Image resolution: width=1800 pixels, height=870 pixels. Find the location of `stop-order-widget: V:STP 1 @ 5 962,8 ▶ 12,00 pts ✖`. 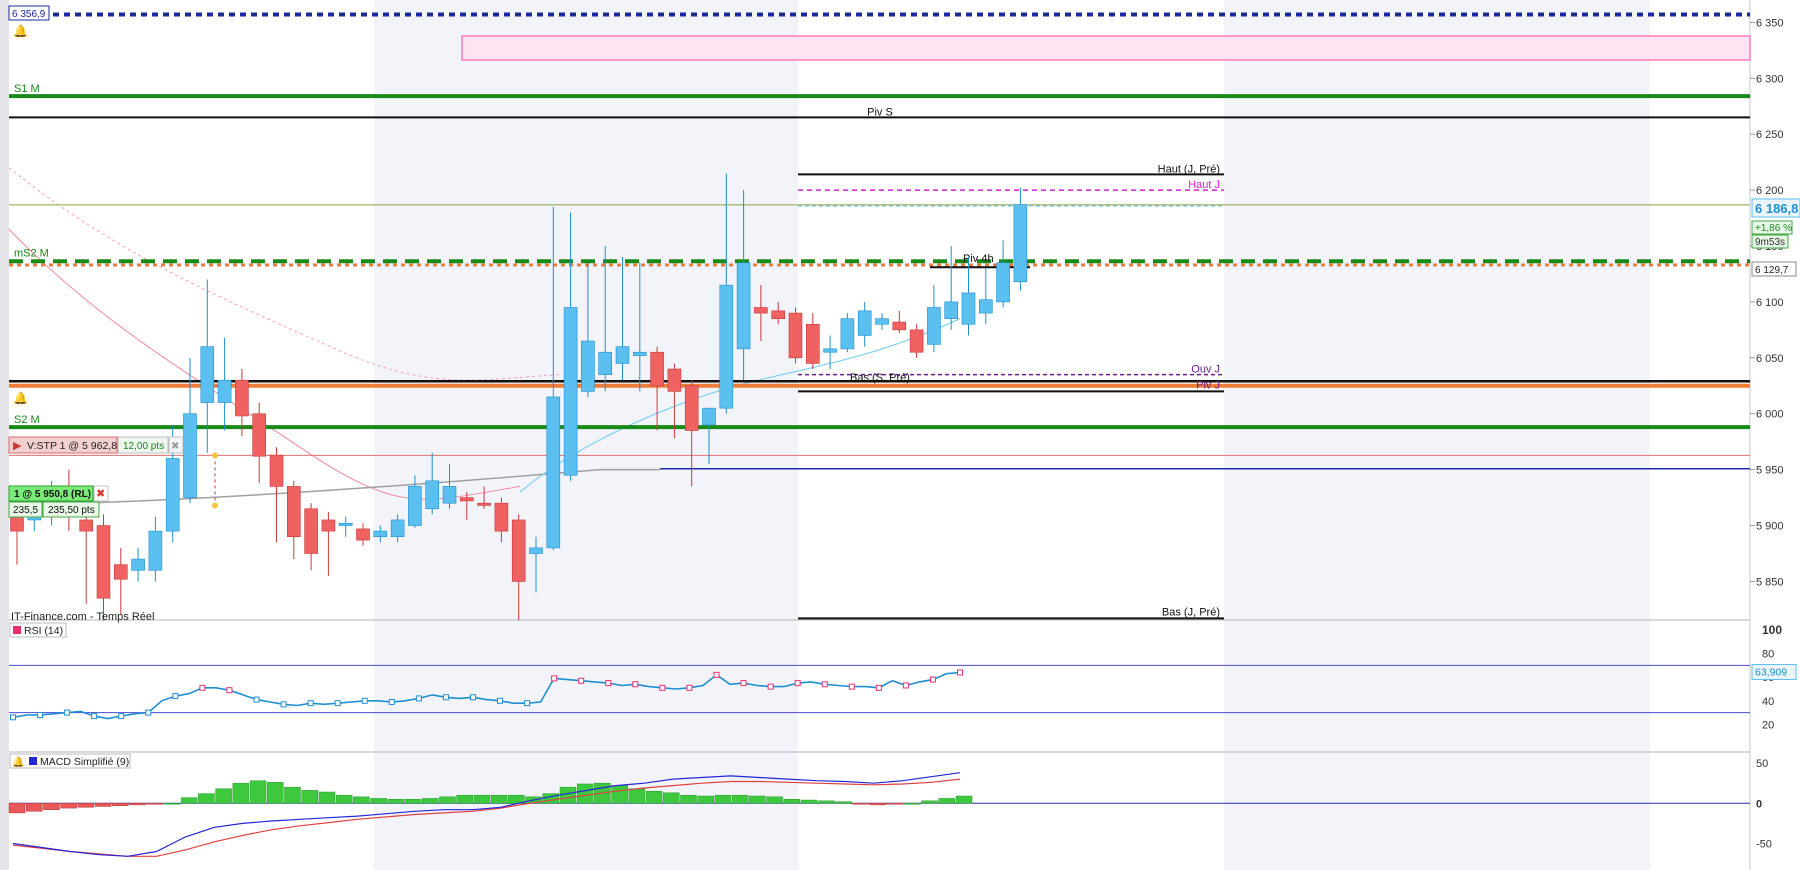

stop-order-widget: V:STP 1 @ 5 962,8 ▶ 12,00 pts ✖ is located at coordinates (96, 445).